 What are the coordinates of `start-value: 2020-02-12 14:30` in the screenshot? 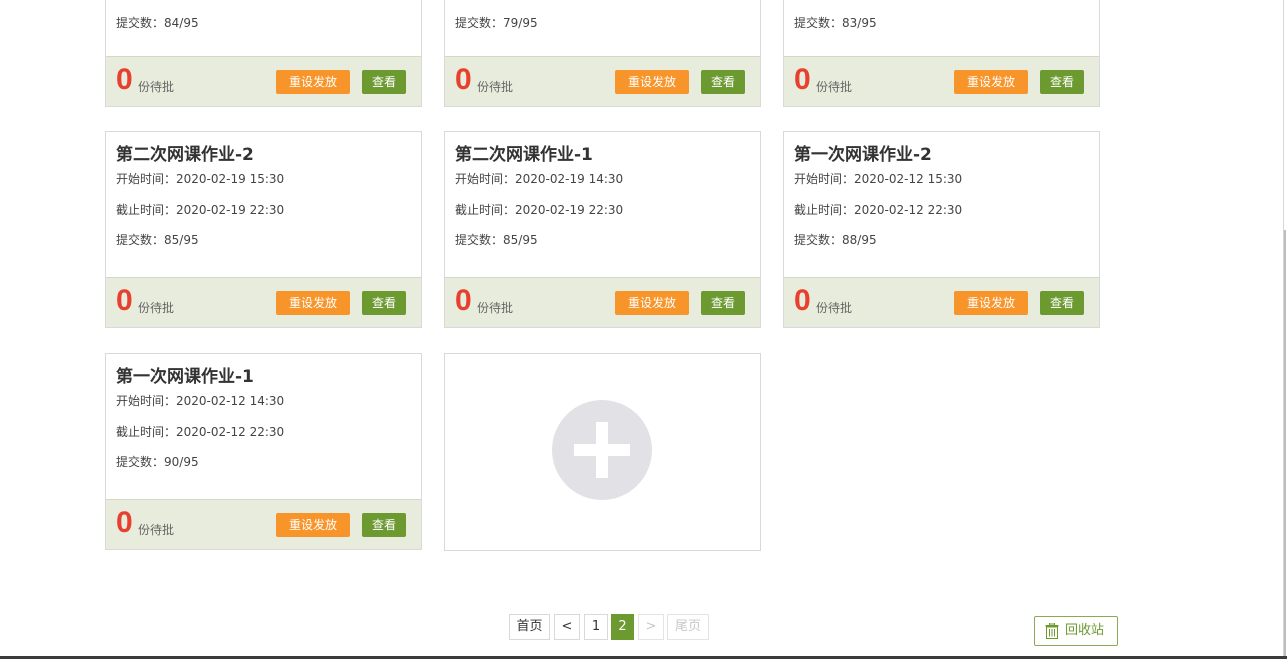 It's located at (230, 401).